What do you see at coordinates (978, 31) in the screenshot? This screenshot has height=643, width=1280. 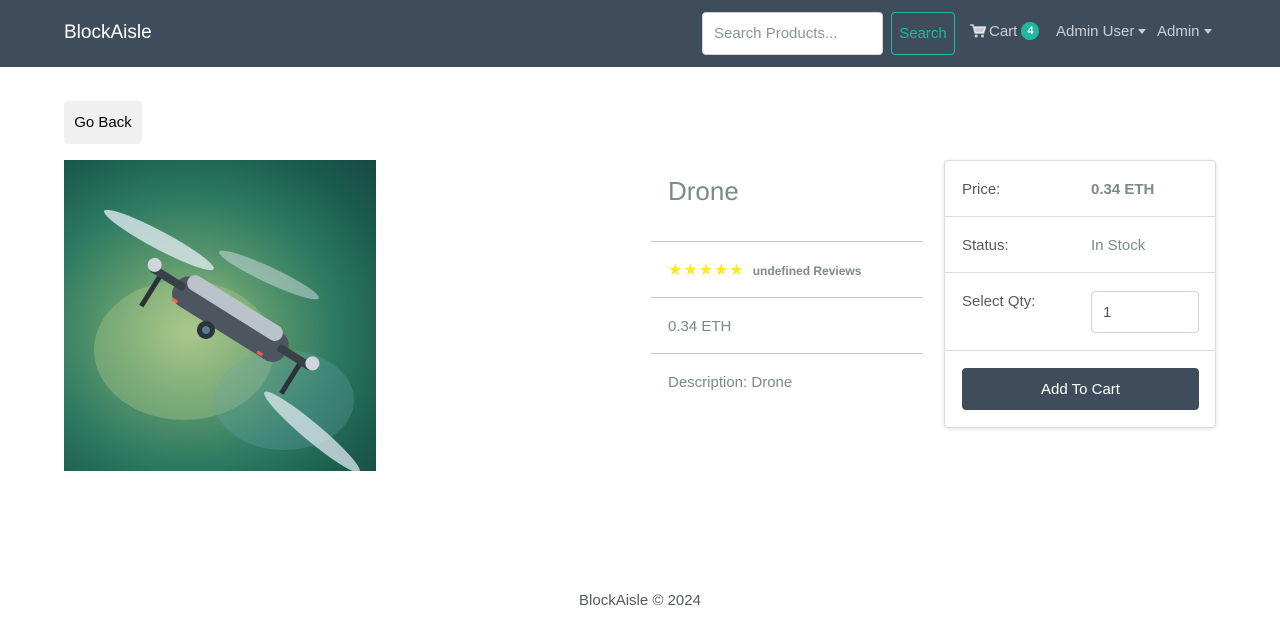 I see `shopping-cart-icon` at bounding box center [978, 31].